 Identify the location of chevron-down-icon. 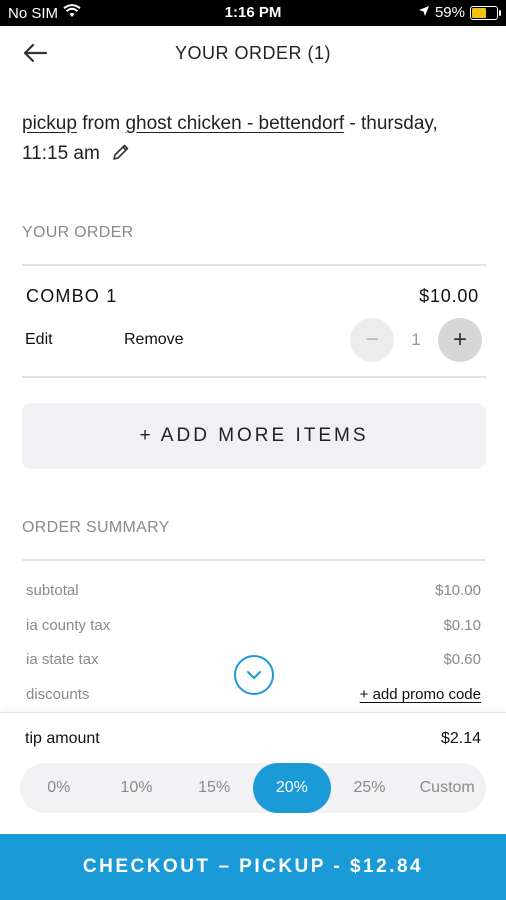
(254, 675).